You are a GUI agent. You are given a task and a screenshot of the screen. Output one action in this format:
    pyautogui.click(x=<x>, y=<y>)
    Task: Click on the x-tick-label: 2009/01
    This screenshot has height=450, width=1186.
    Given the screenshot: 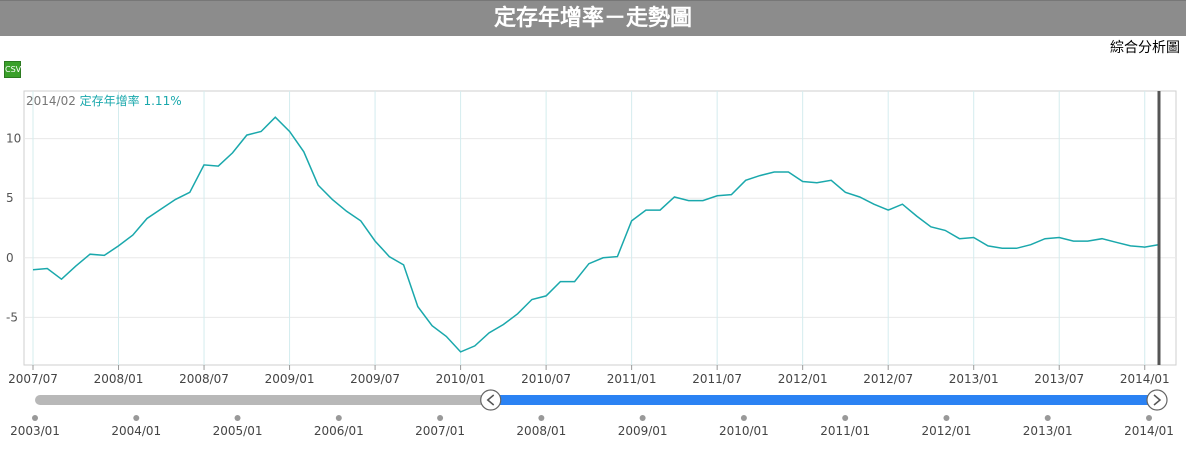 What is the action you would take?
    pyautogui.click(x=290, y=379)
    